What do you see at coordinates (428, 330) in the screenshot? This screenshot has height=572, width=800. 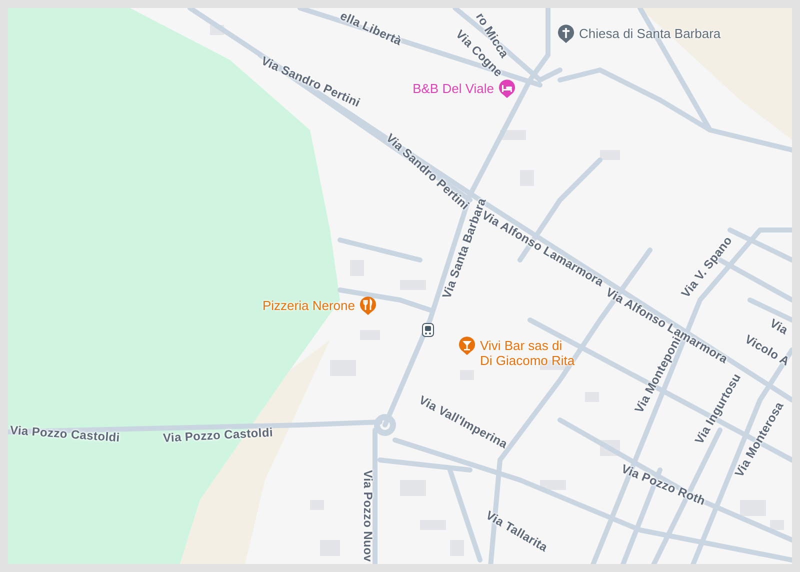 I see `bus-stop-icon` at bounding box center [428, 330].